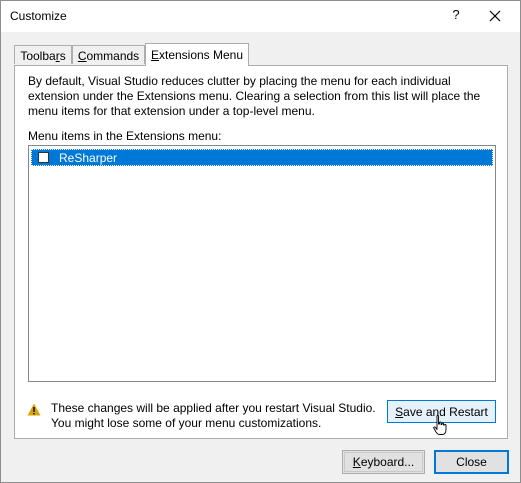 The width and height of the screenshot is (521, 483). I want to click on help-button: ?, so click(456, 16).